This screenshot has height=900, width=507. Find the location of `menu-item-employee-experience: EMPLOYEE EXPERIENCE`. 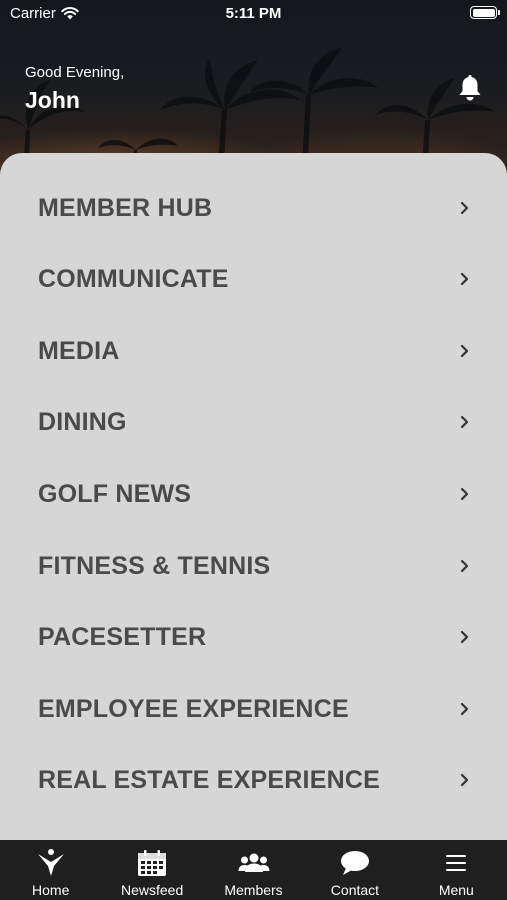

menu-item-employee-experience: EMPLOYEE EXPERIENCE is located at coordinates (253, 709).